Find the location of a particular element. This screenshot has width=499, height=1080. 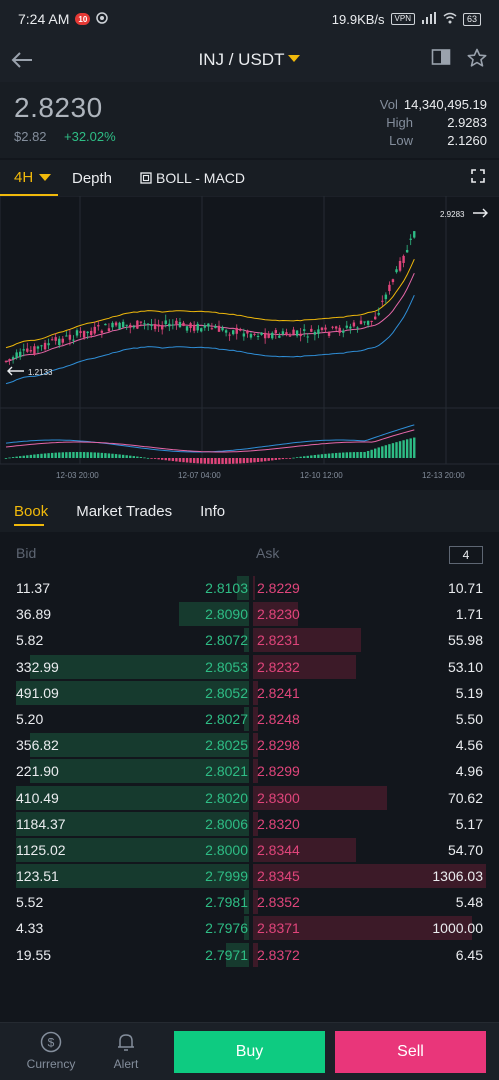

book-tabs: Book Market Trades Info is located at coordinates (249, 511).